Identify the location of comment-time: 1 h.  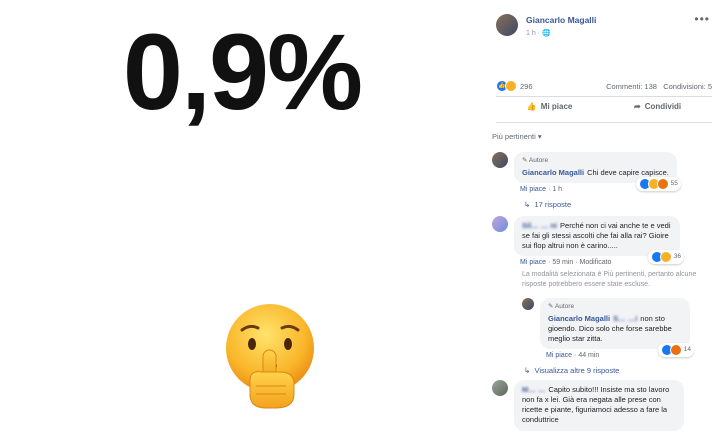
(557, 189).